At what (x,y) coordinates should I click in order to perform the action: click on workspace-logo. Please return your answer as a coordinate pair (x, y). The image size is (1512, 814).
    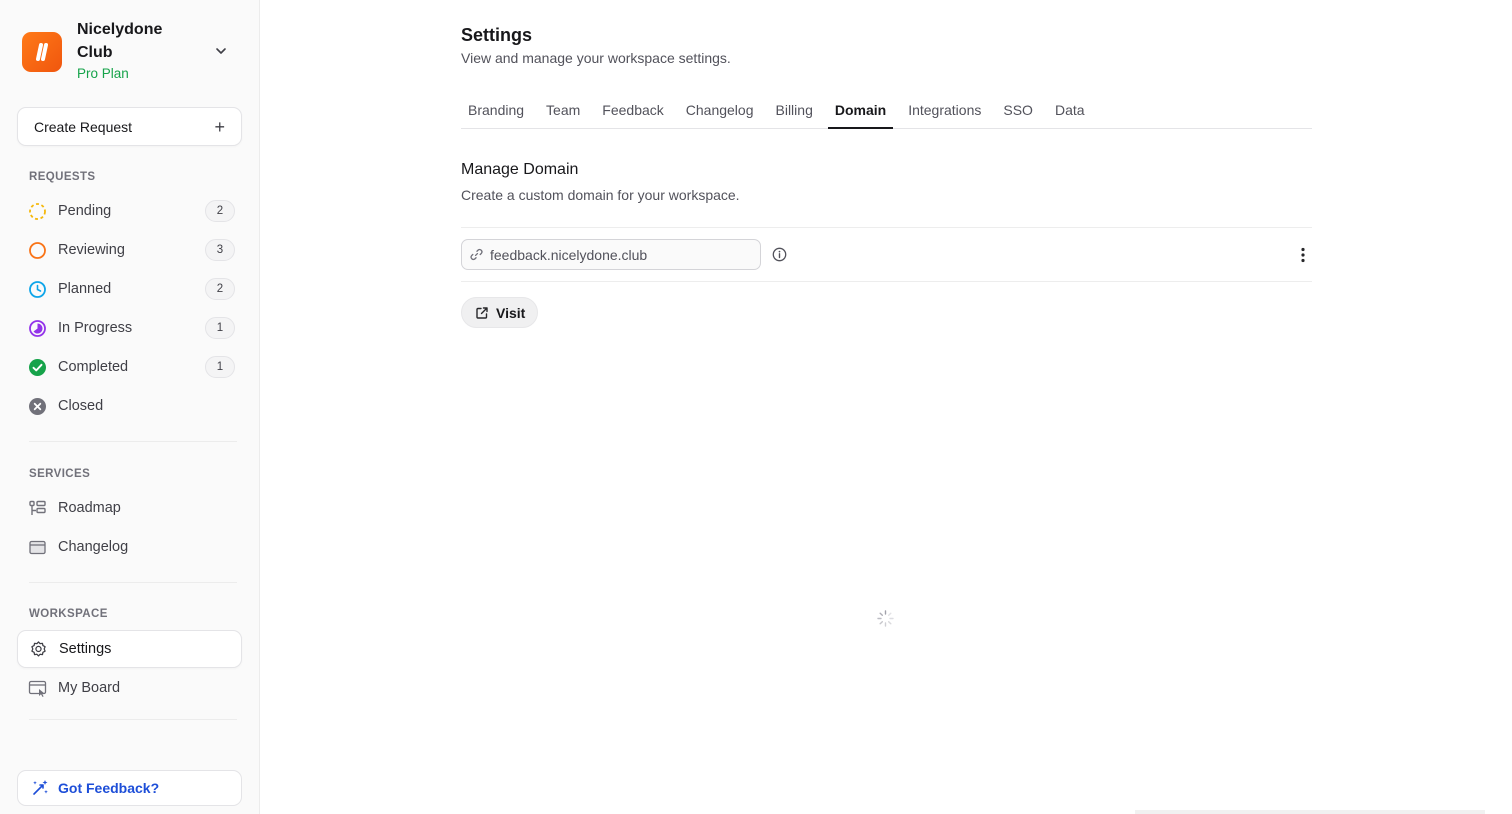
    Looking at the image, I should click on (42, 52).